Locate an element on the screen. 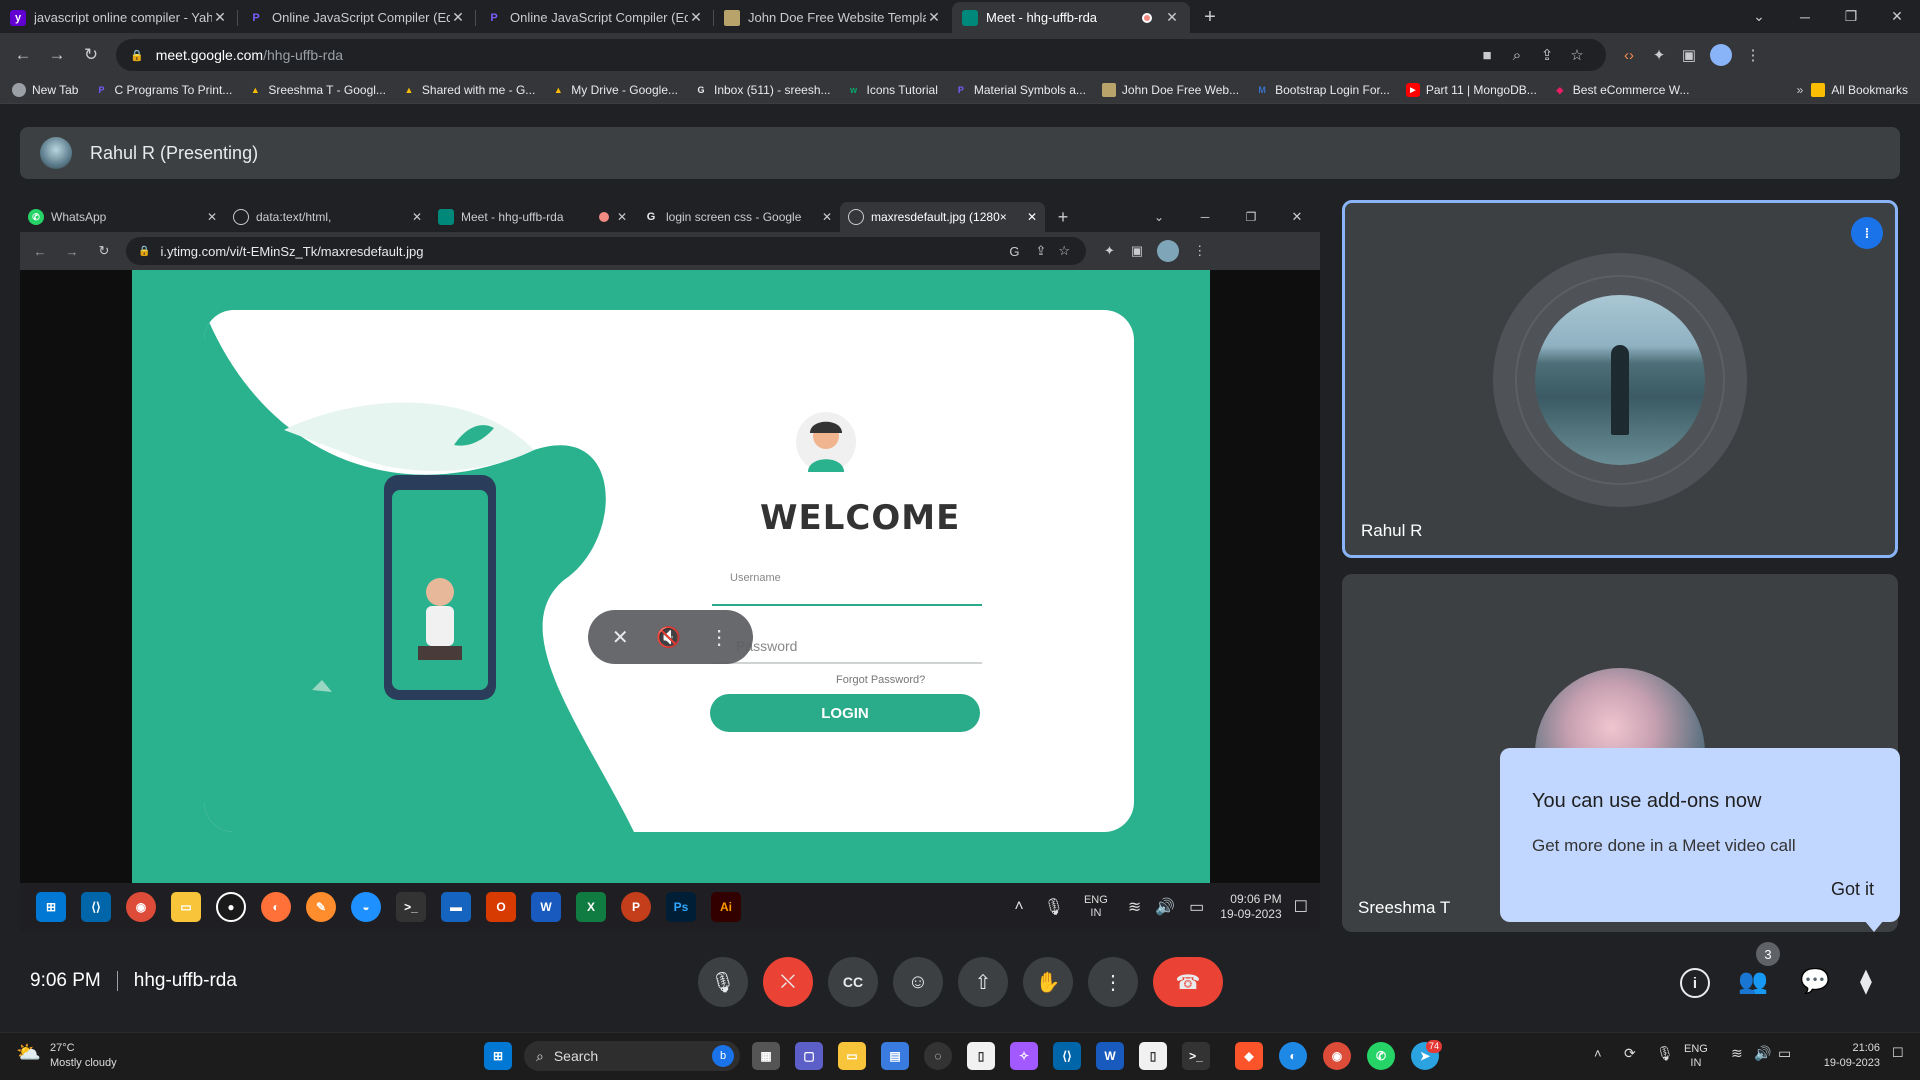 This screenshot has height=1080, width=1920. battery-icon: ▭ is located at coordinates (1784, 1053).